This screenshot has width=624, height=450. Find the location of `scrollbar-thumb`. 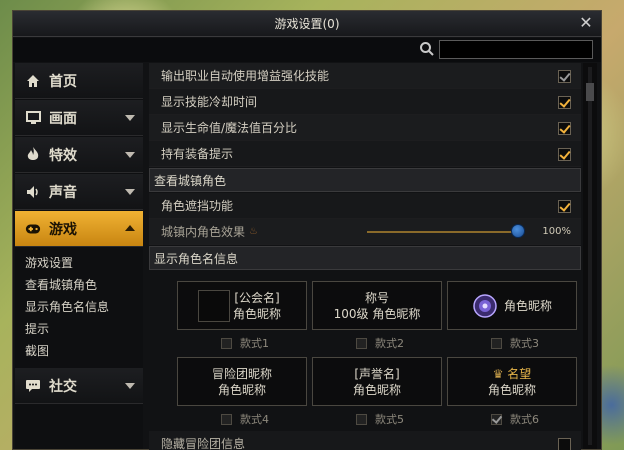

scrollbar-thumb is located at coordinates (590, 92).